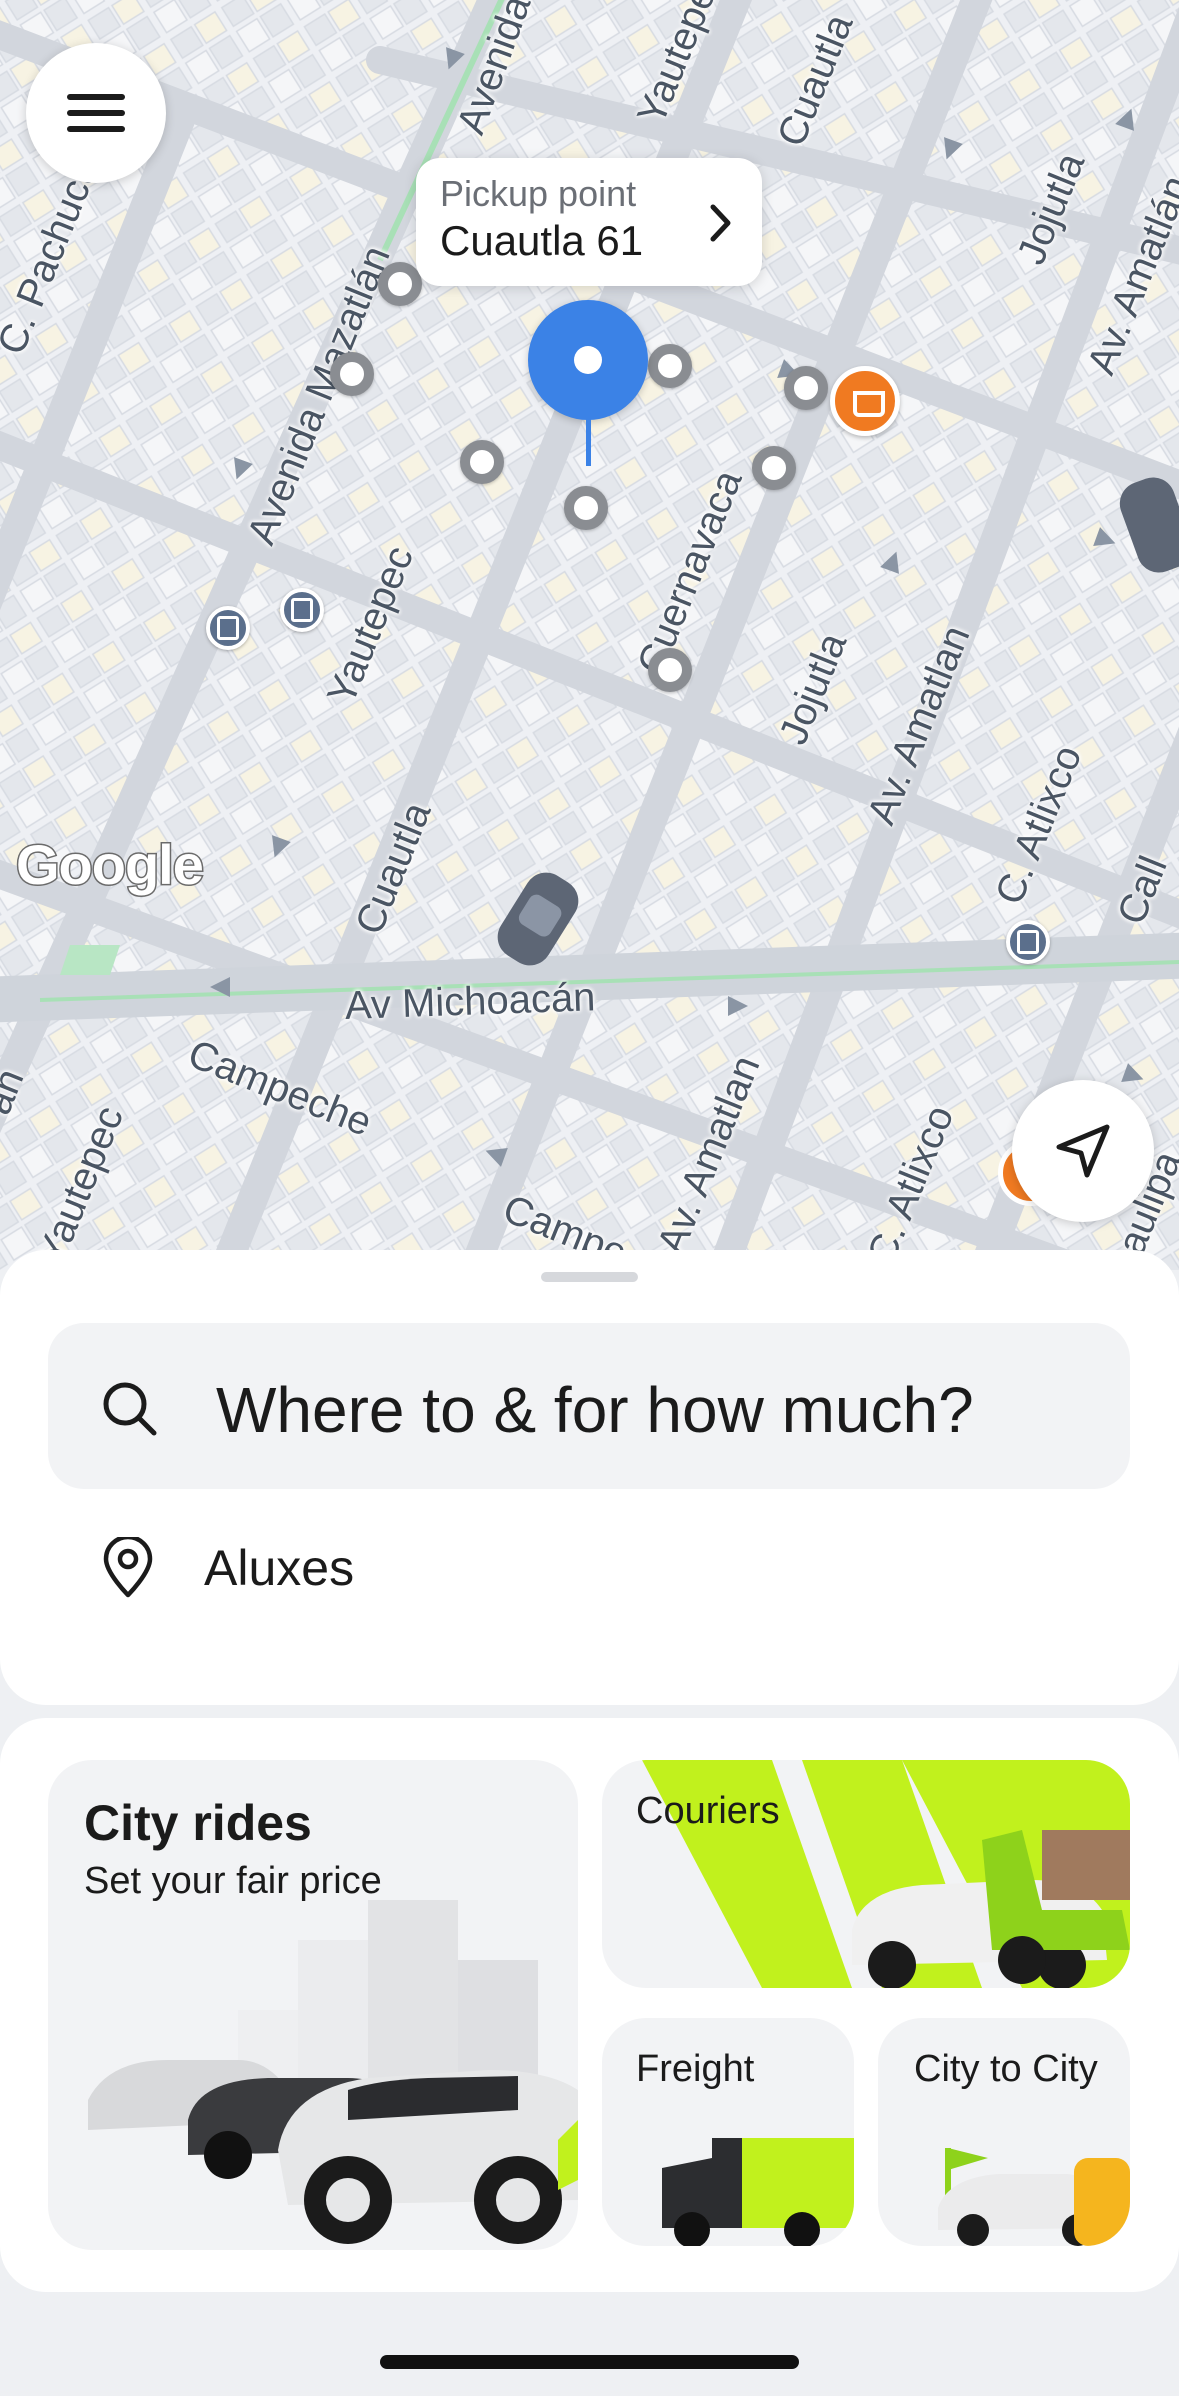 The height and width of the screenshot is (2396, 1179). What do you see at coordinates (720, 223) in the screenshot?
I see `chevron-right-icon` at bounding box center [720, 223].